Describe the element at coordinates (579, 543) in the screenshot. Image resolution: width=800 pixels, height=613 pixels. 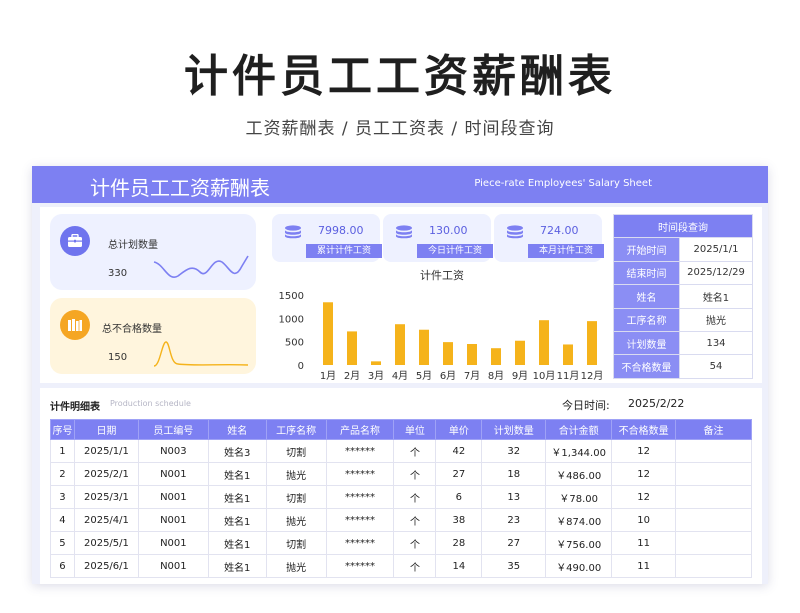
I see `table-cell: ￥756.00` at that location.